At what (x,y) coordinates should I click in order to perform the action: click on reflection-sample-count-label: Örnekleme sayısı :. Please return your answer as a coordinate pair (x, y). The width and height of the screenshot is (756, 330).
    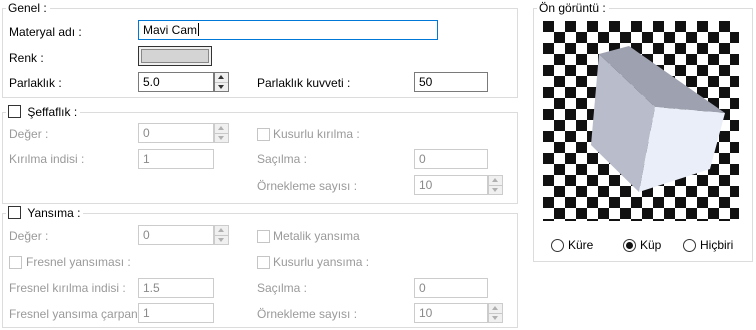
    Looking at the image, I should click on (307, 314).